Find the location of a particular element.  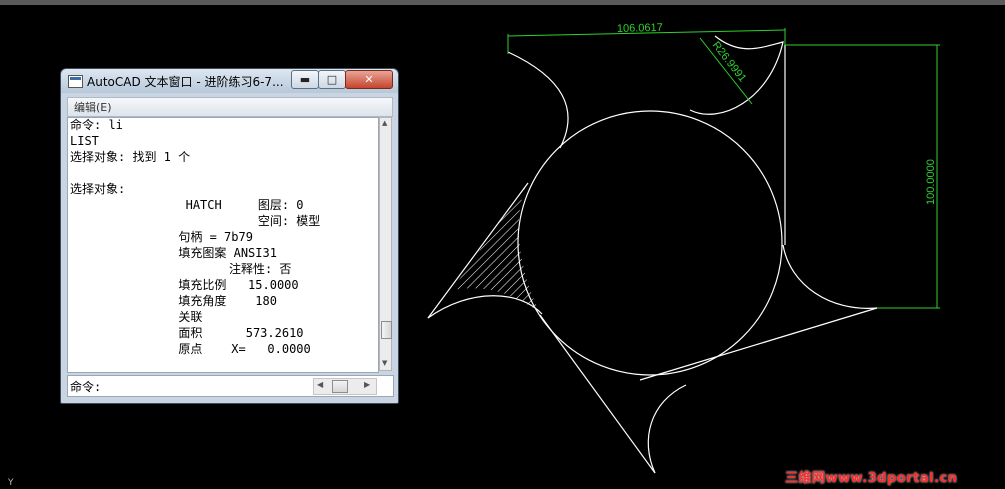

history-line: HATCH 图层: 0 is located at coordinates (187, 205).